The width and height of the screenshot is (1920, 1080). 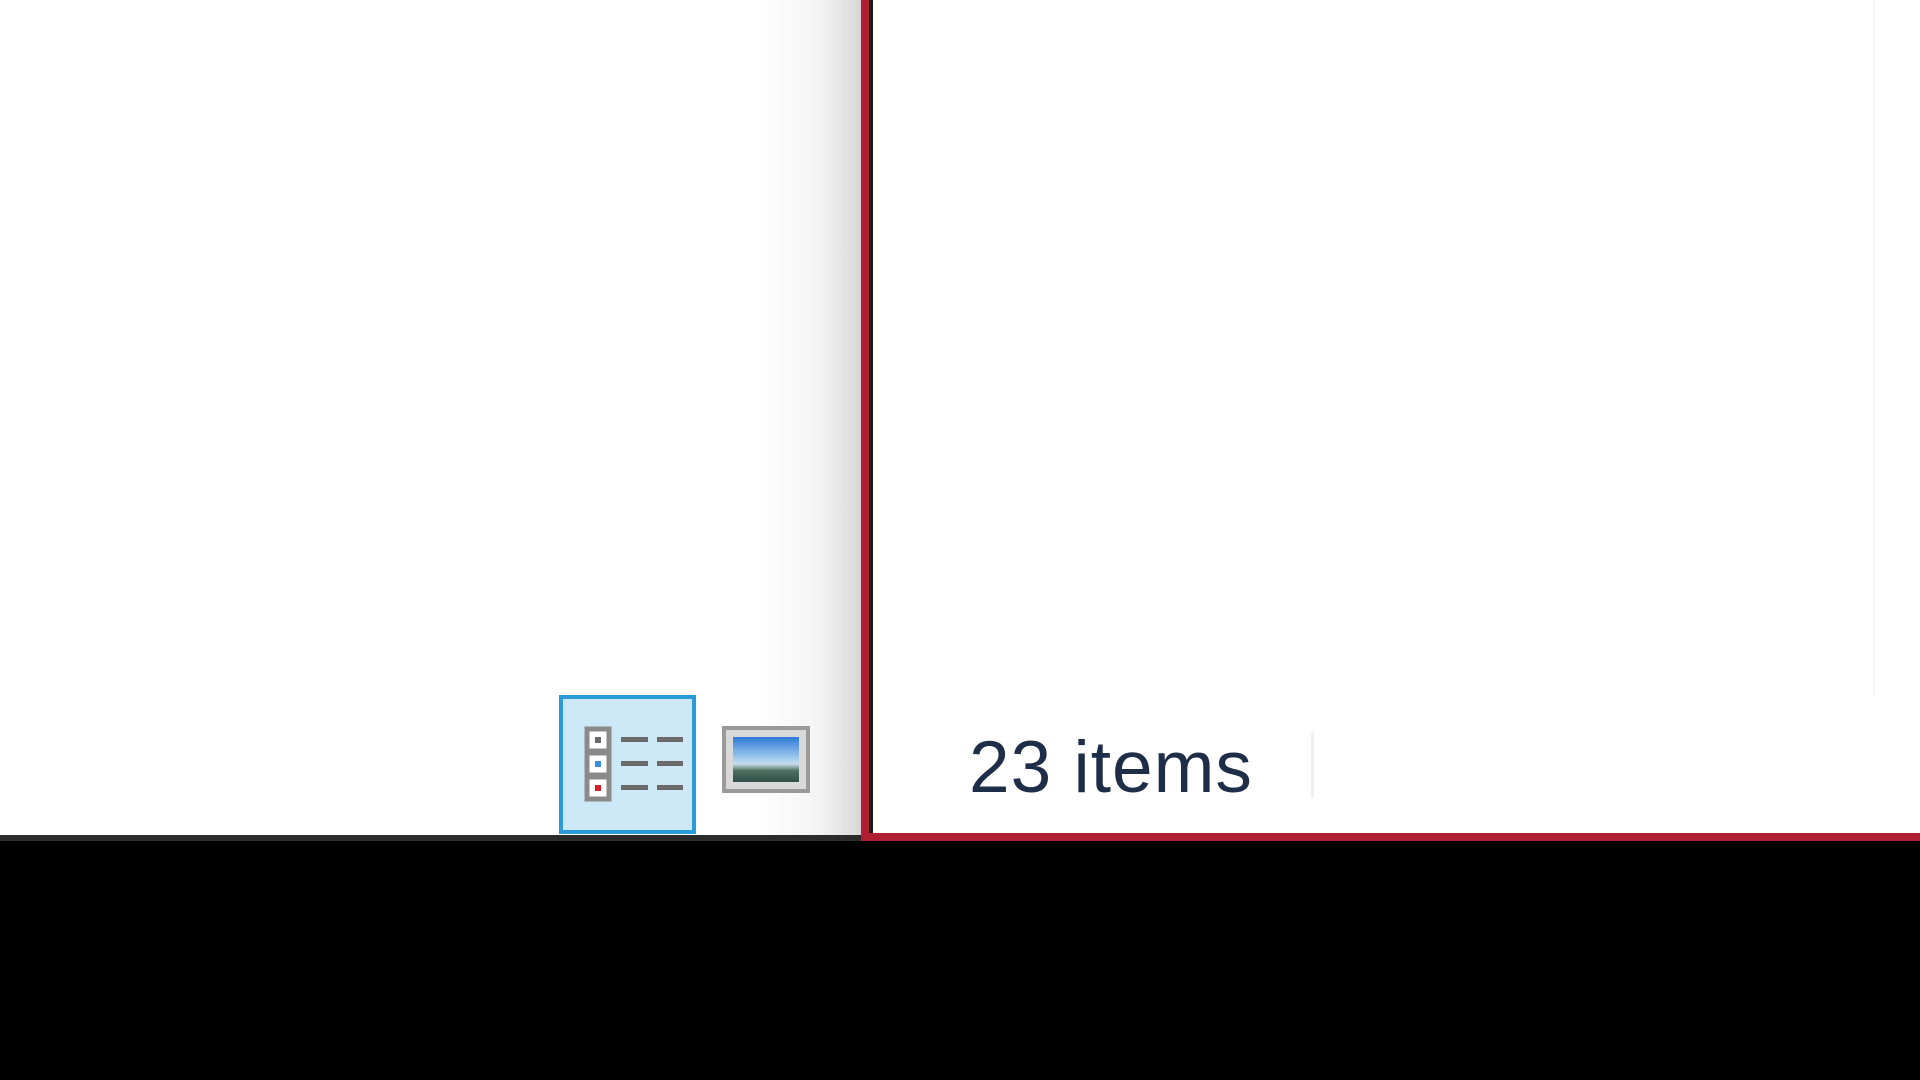 What do you see at coordinates (633, 764) in the screenshot?
I see `details-view-icon` at bounding box center [633, 764].